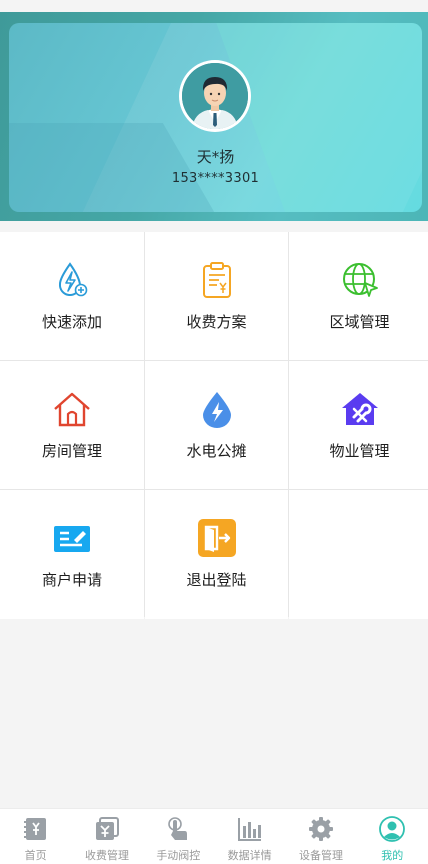  I want to click on region-globe-icon, so click(360, 280).